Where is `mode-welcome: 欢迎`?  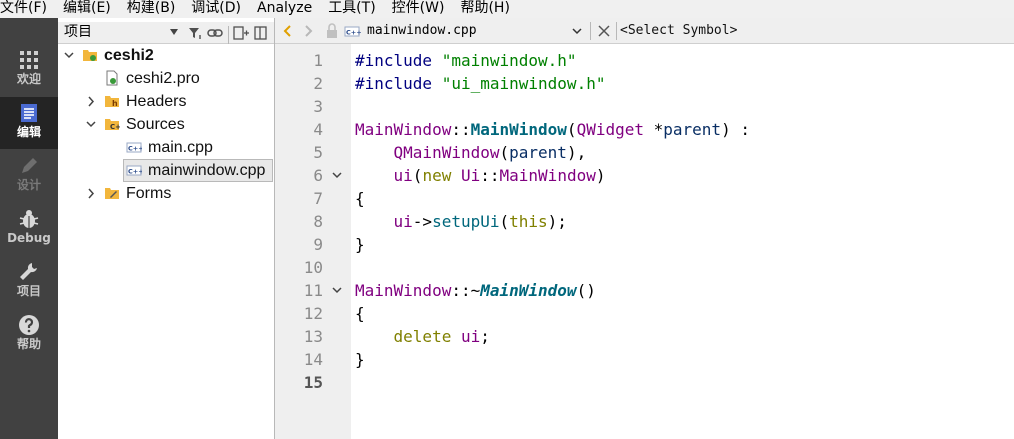
mode-welcome: 欢迎 is located at coordinates (29, 70).